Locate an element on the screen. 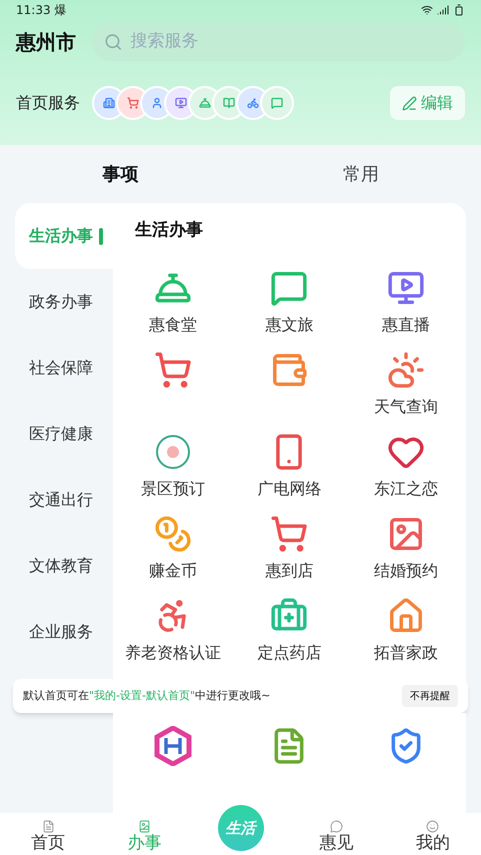  category-item: 交通出行 is located at coordinates (56, 500).